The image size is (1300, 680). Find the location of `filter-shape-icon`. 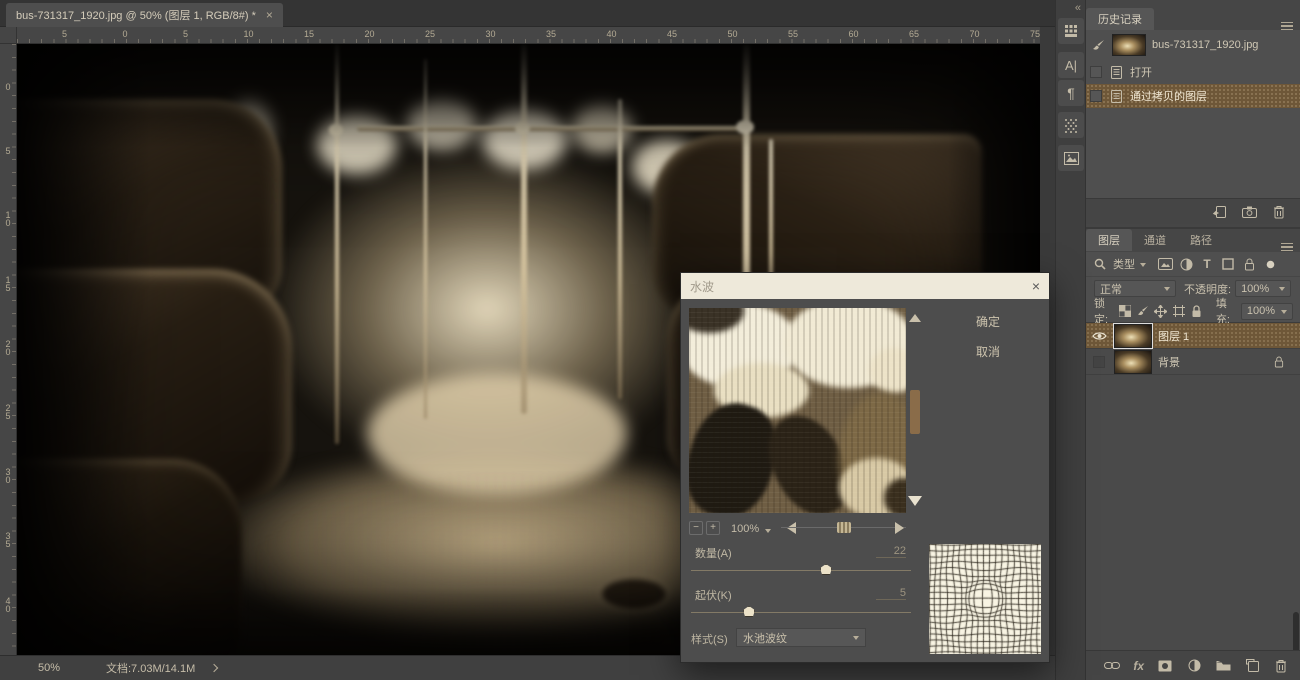

filter-shape-icon is located at coordinates (1228, 264).